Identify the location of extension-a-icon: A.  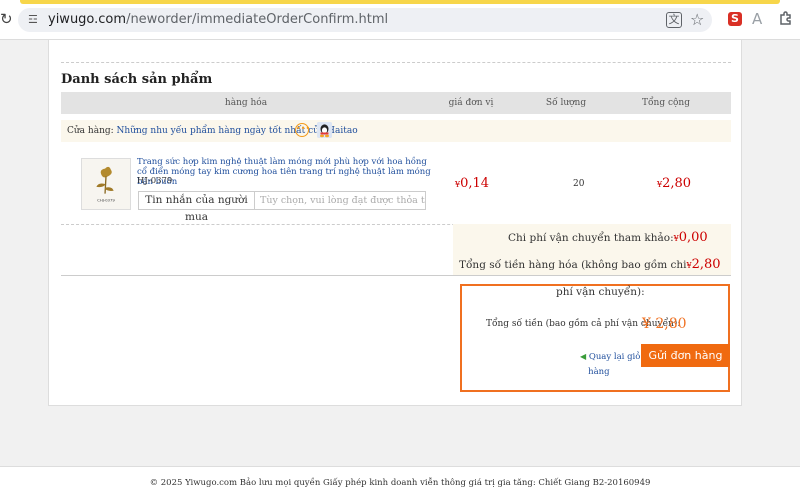
(757, 19).